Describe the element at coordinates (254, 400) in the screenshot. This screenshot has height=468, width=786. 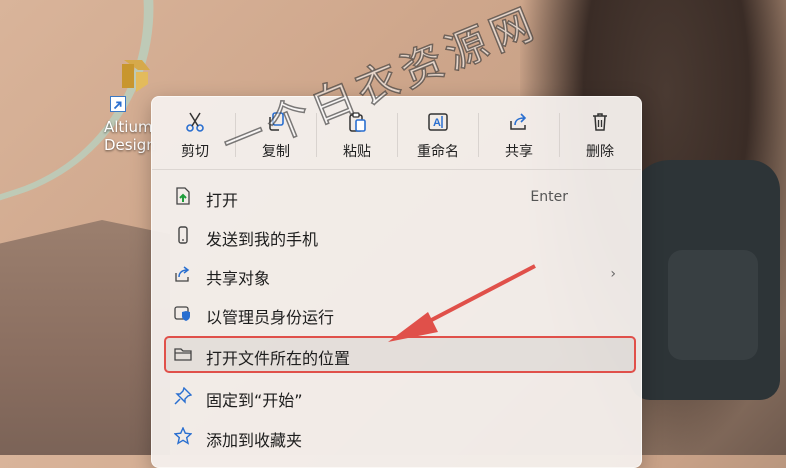
I see `menu-item-label: 固定到“开始”` at that location.